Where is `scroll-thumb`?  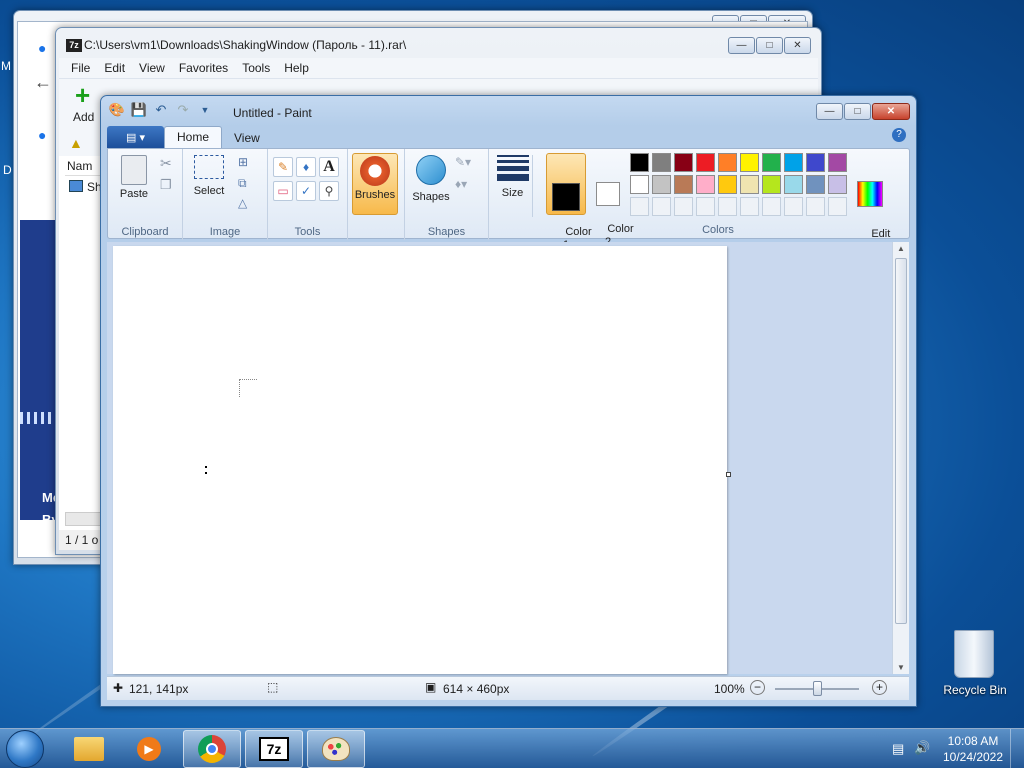
scroll-thumb is located at coordinates (901, 441).